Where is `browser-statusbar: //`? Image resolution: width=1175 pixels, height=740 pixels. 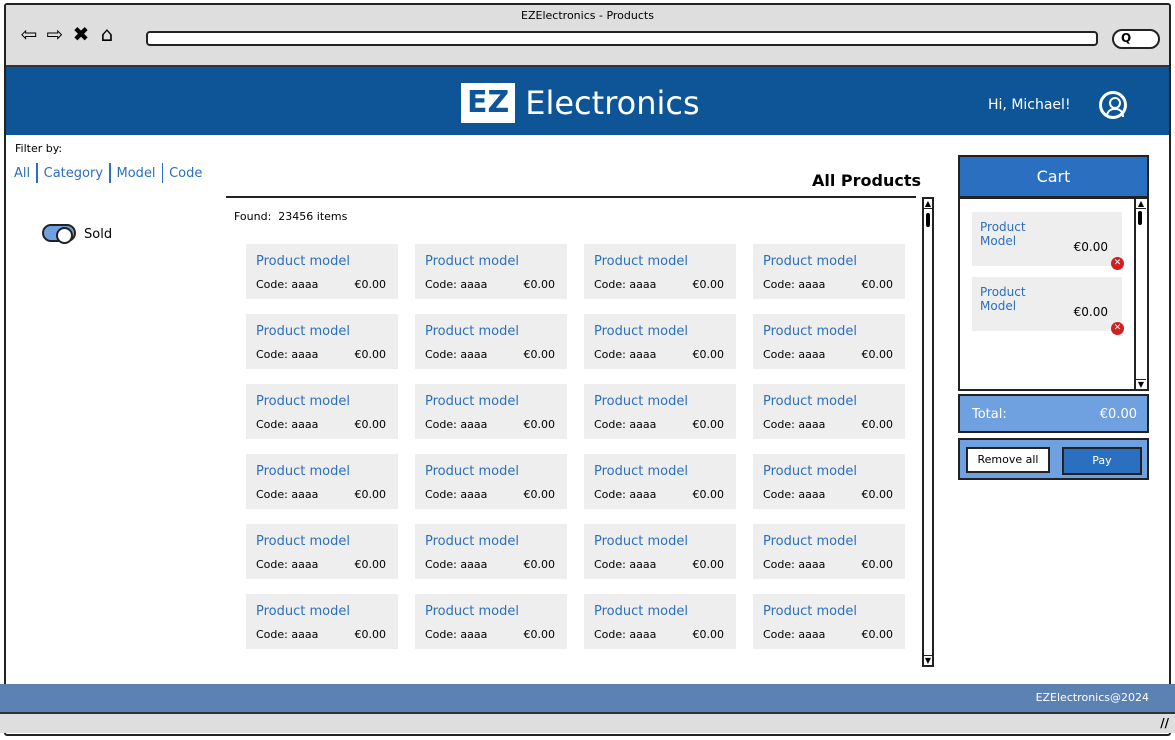 browser-statusbar: // is located at coordinates (587, 722).